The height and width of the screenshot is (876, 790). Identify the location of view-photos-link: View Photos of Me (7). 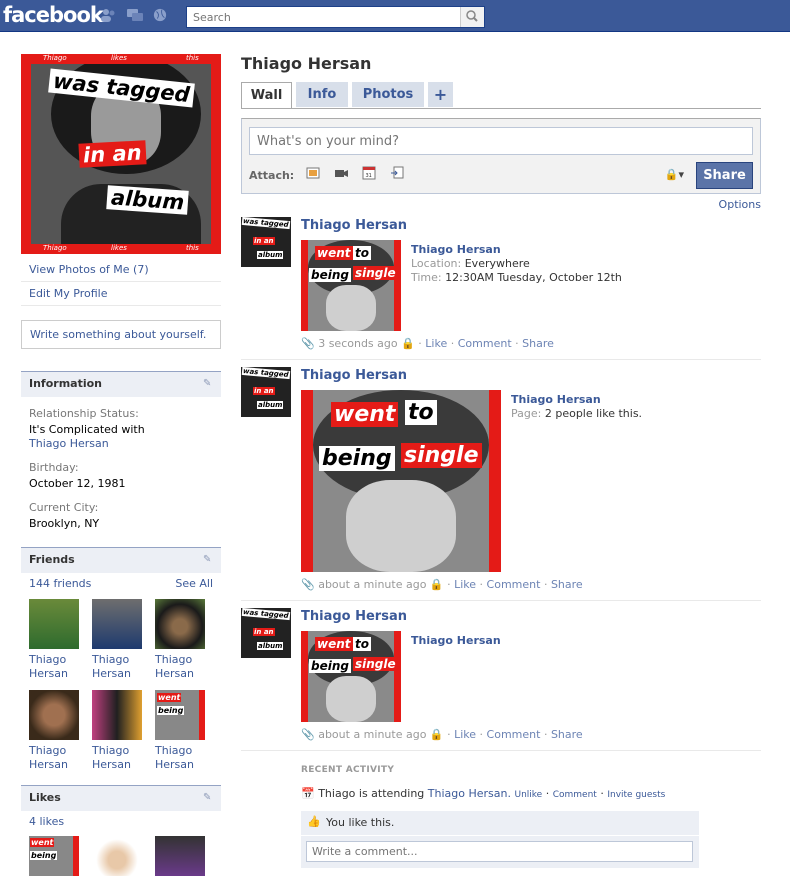
(121, 270).